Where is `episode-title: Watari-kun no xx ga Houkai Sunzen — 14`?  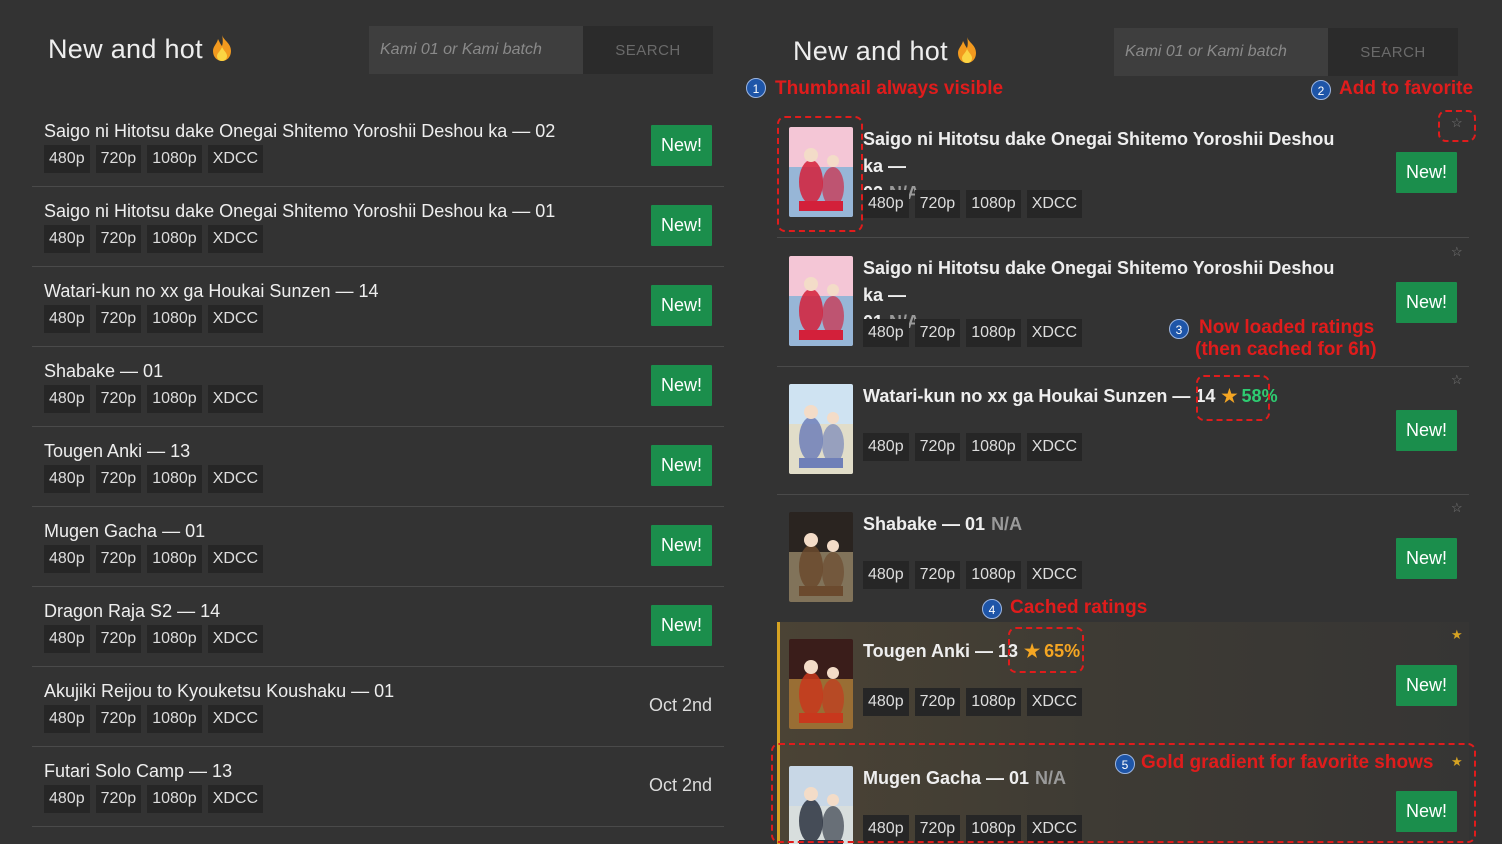
episode-title: Watari-kun no xx ga Houkai Sunzen — 14 is located at coordinates (211, 291).